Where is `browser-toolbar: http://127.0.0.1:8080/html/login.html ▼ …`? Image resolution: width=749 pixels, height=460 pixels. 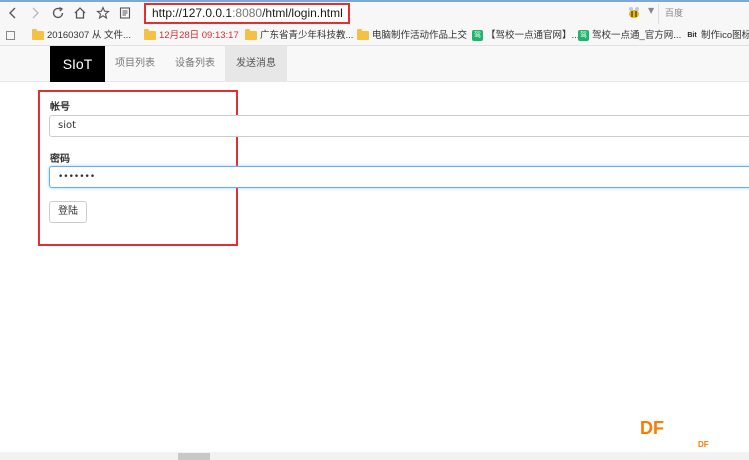 browser-toolbar: http://127.0.0.1:8080/html/login.html ▼ … is located at coordinates (374, 13).